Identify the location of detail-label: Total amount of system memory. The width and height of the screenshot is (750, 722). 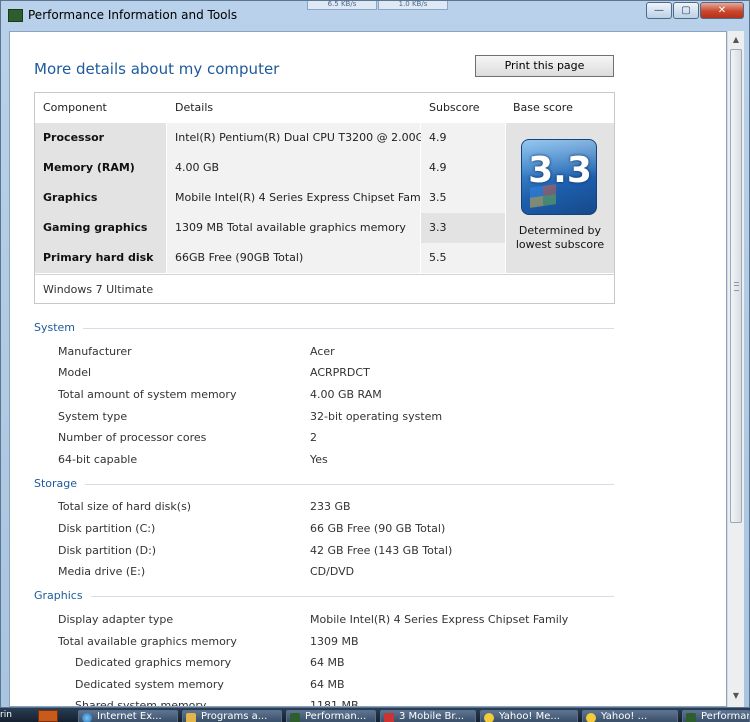
(147, 394).